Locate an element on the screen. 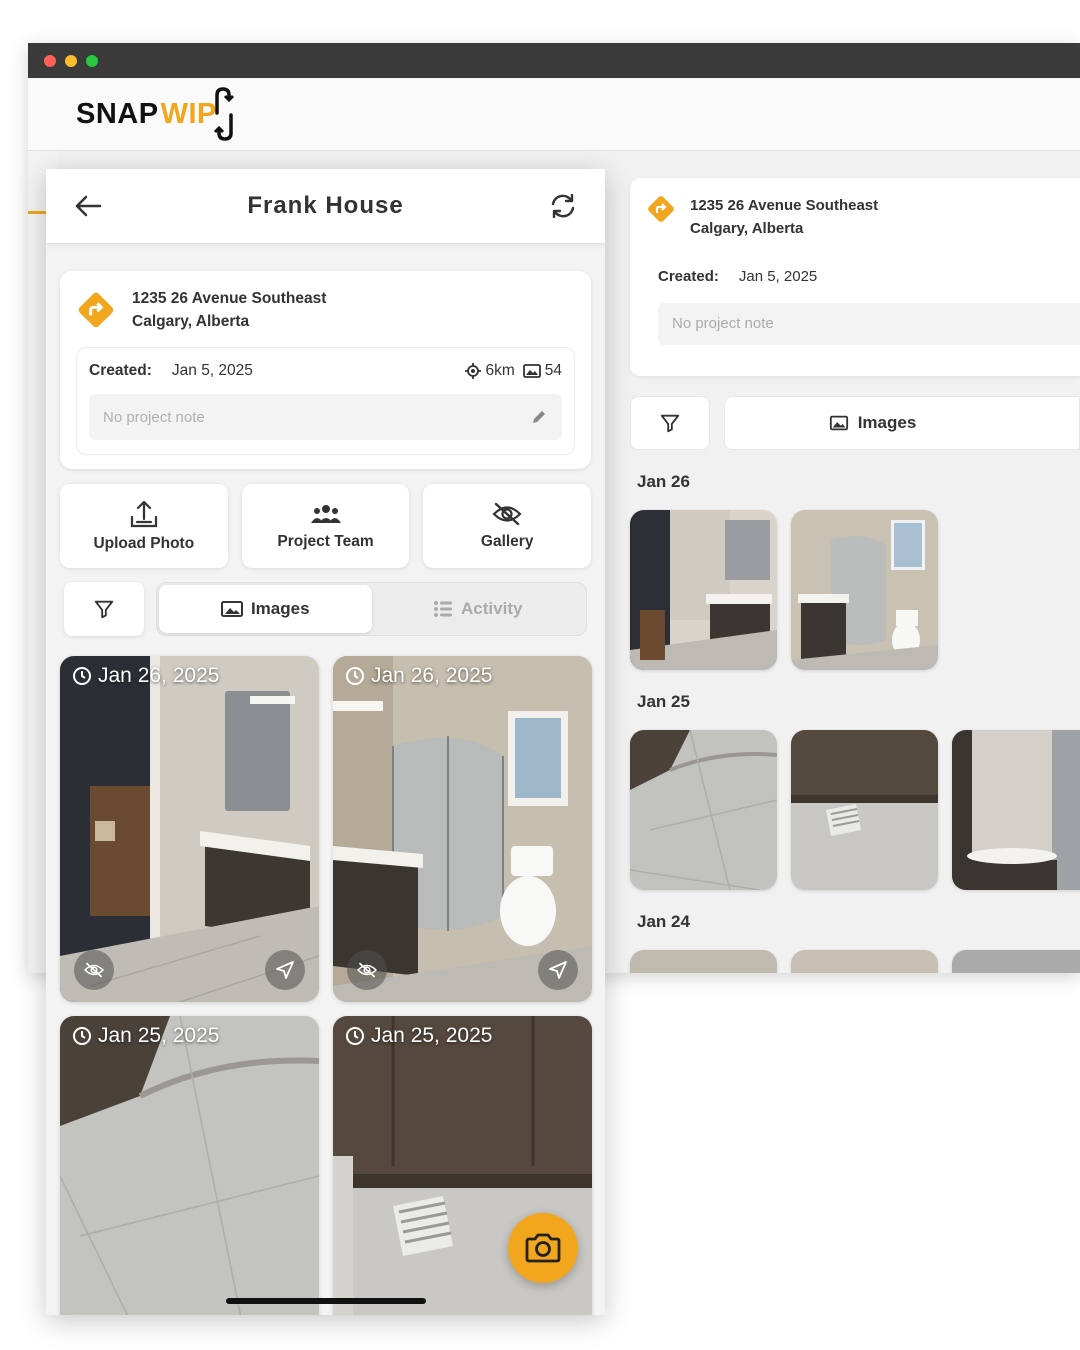 The image size is (1080, 1350). close-window-button is located at coordinates (50, 60).